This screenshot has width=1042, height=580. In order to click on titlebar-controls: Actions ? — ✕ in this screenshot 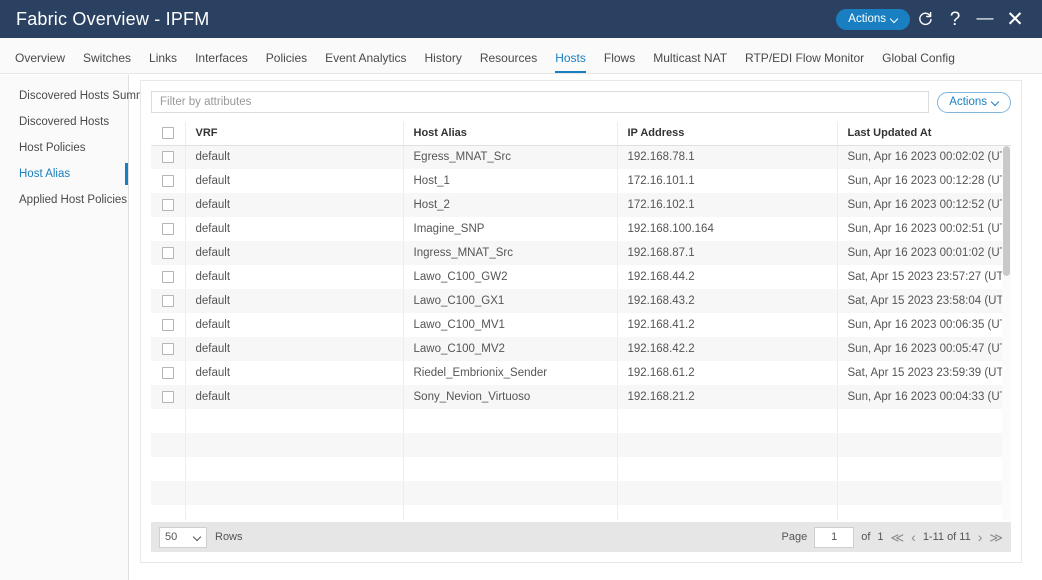, I will do `click(933, 19)`.